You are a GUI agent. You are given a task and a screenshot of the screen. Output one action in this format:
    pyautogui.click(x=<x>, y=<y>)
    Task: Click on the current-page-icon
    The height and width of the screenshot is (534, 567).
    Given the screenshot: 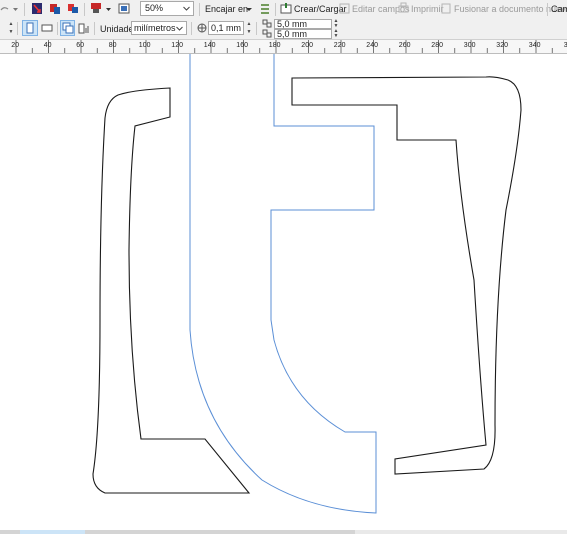 What is the action you would take?
    pyautogui.click(x=84, y=28)
    